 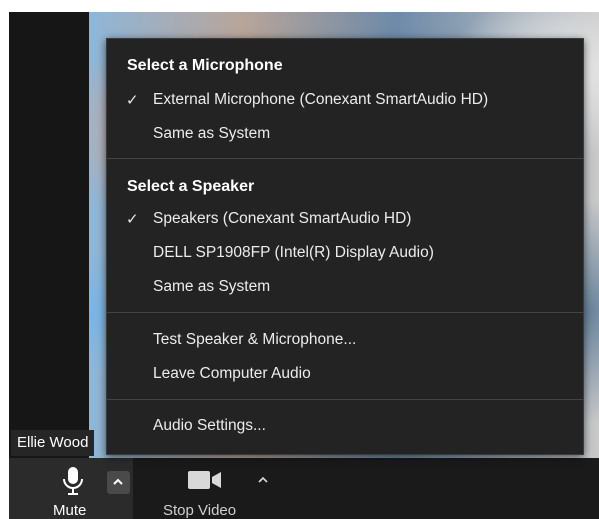 I want to click on select-speaker-heading: Select a Speaker, so click(x=191, y=186).